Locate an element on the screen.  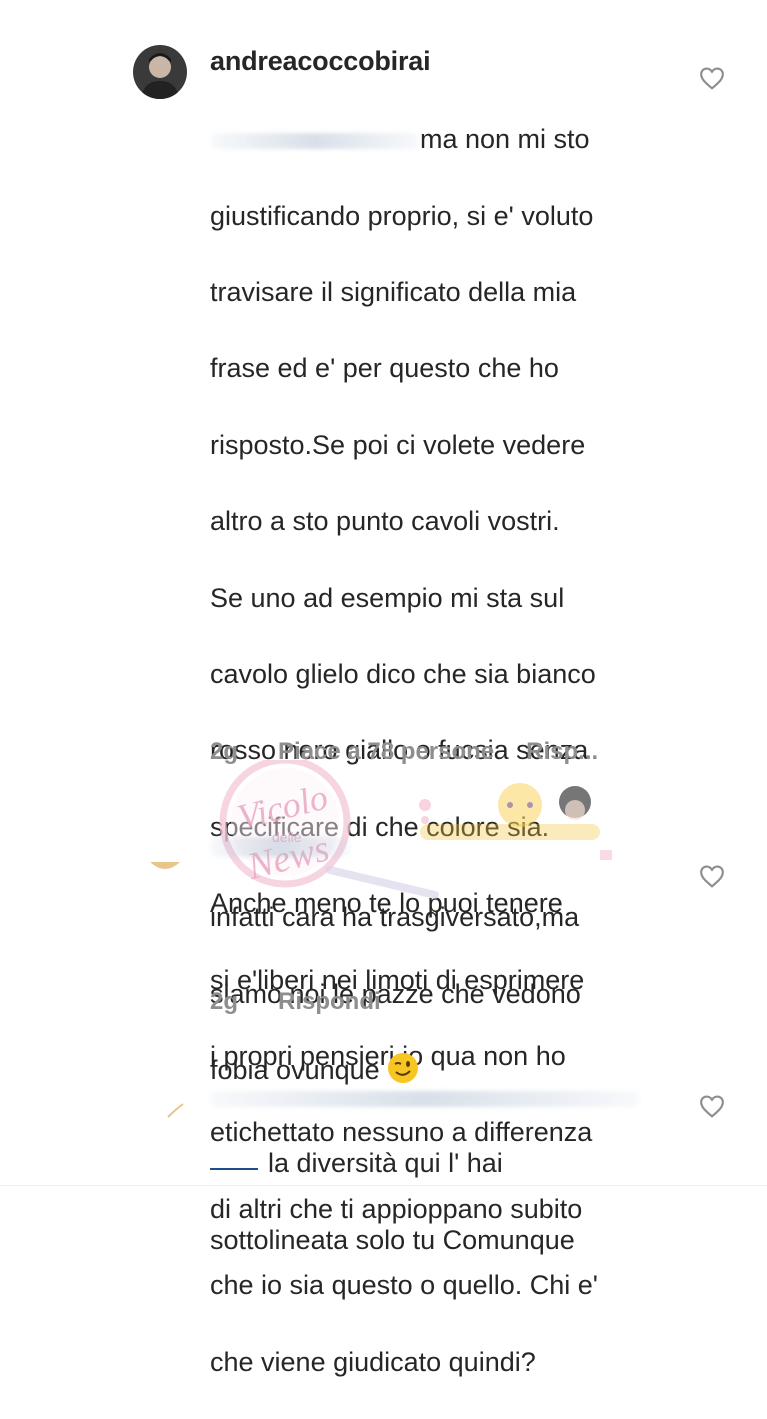
comment-line: frase ed e' per questo che ho is located at coordinates (384, 368).